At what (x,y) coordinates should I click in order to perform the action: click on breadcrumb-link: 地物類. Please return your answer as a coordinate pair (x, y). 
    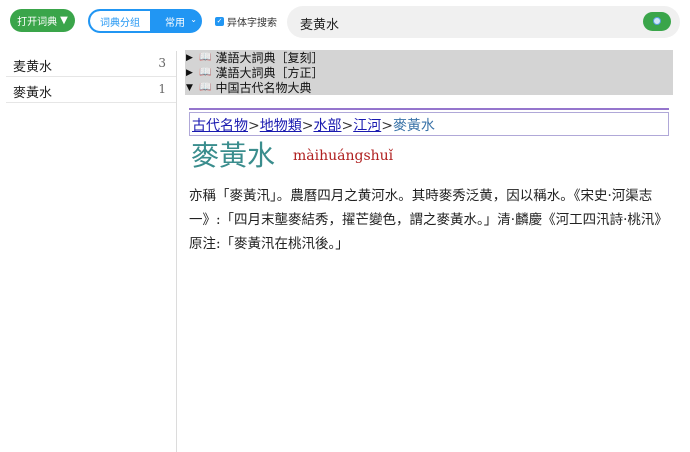
    Looking at the image, I should click on (281, 126).